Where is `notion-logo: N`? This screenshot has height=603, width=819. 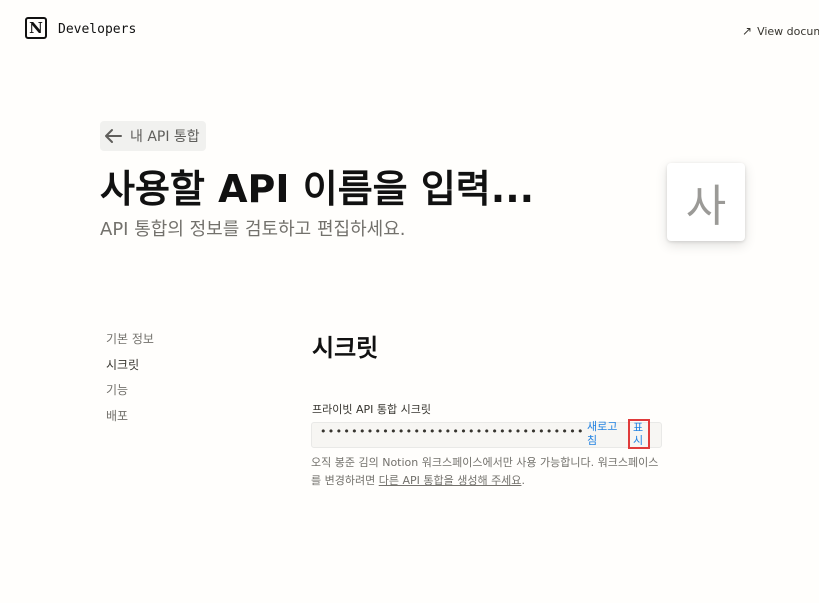 notion-logo: N is located at coordinates (36, 28).